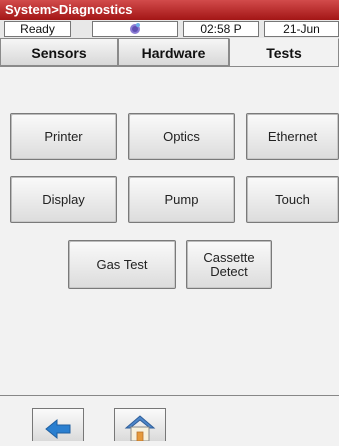 Image resolution: width=339 pixels, height=446 pixels. Describe the element at coordinates (181, 136) in the screenshot. I see `optics-test-button: Optics` at that location.